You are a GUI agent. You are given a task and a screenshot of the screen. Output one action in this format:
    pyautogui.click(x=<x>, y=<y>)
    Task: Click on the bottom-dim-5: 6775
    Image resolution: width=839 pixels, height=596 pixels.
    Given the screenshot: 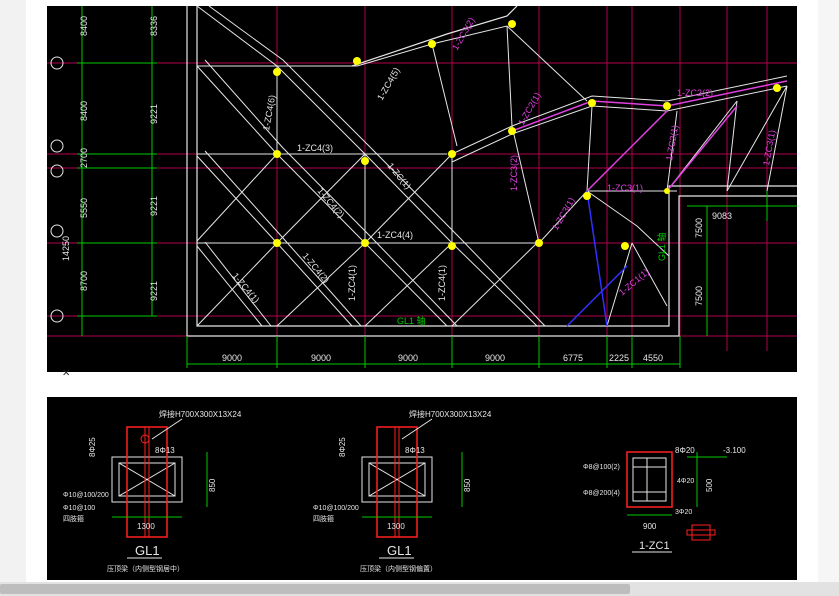 What is the action you would take?
    pyautogui.click(x=573, y=358)
    